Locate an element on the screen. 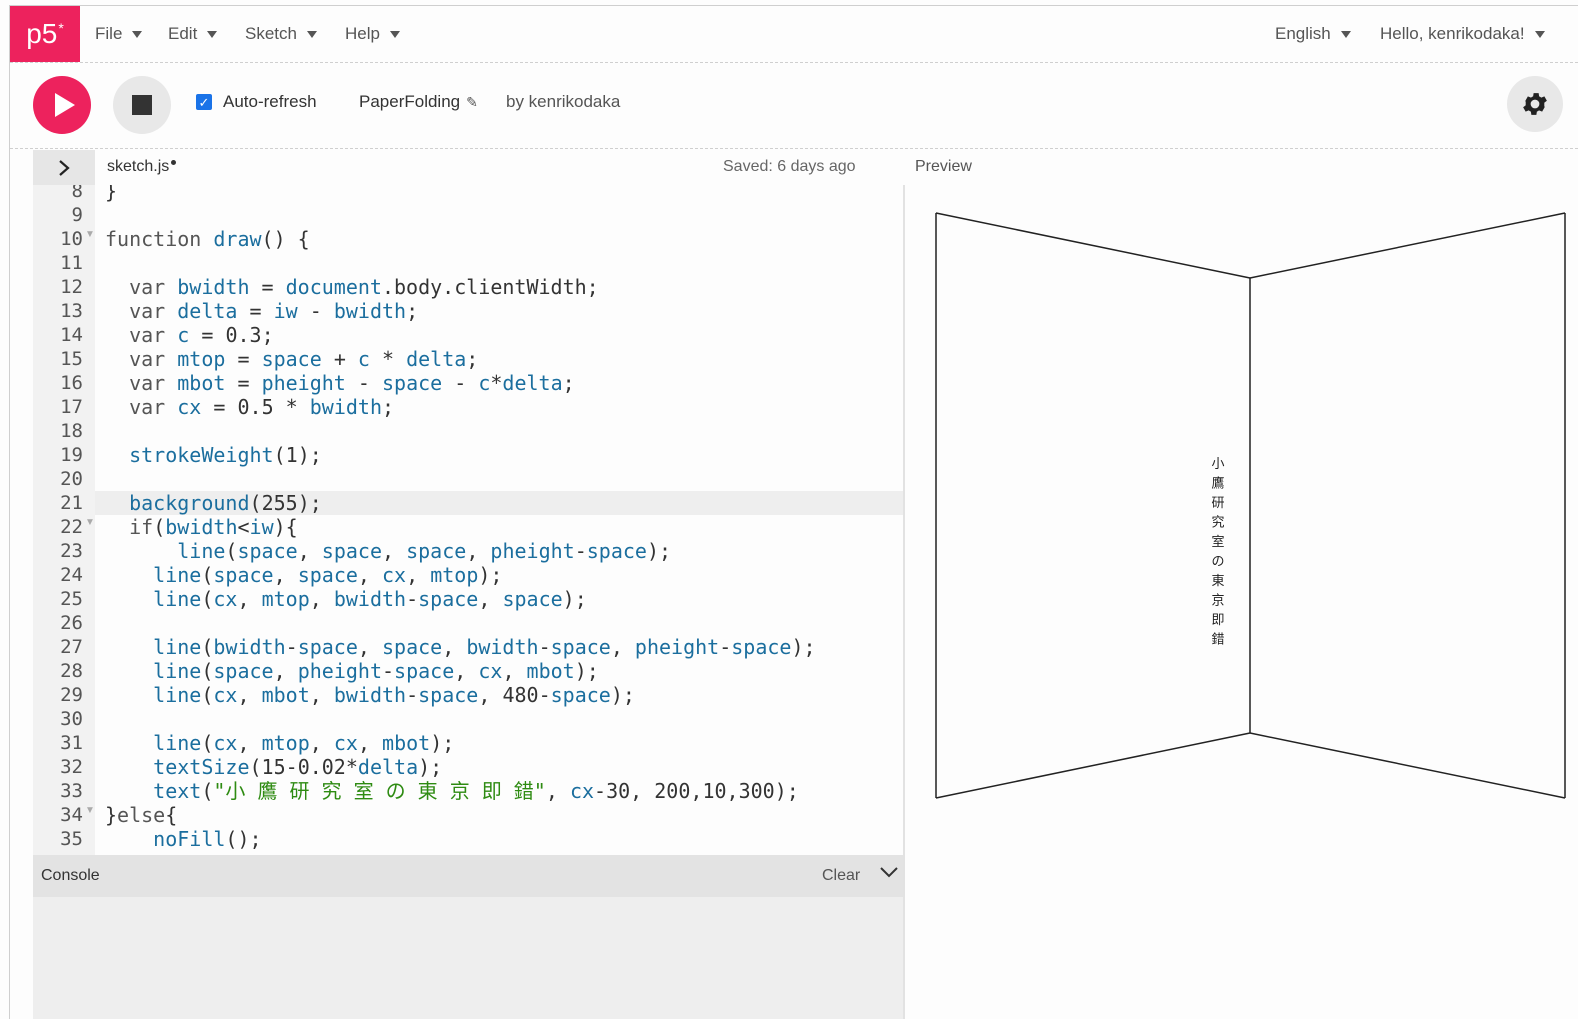  settings-button is located at coordinates (1535, 104).